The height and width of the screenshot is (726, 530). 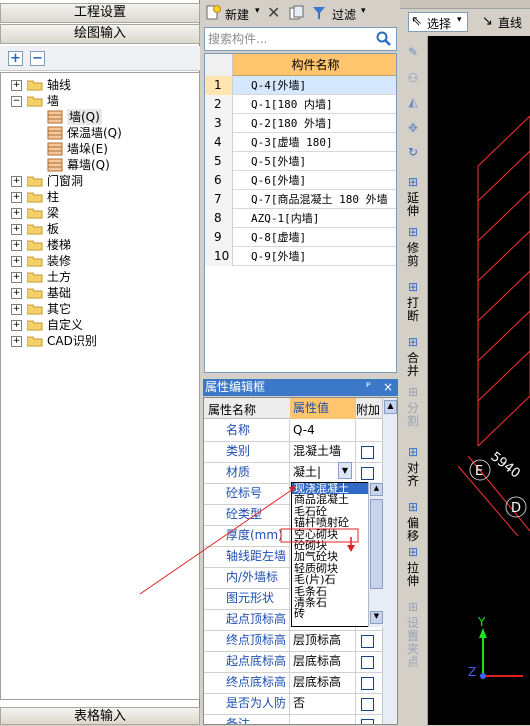 What do you see at coordinates (16, 101) in the screenshot?
I see `collapse-icon: −` at bounding box center [16, 101].